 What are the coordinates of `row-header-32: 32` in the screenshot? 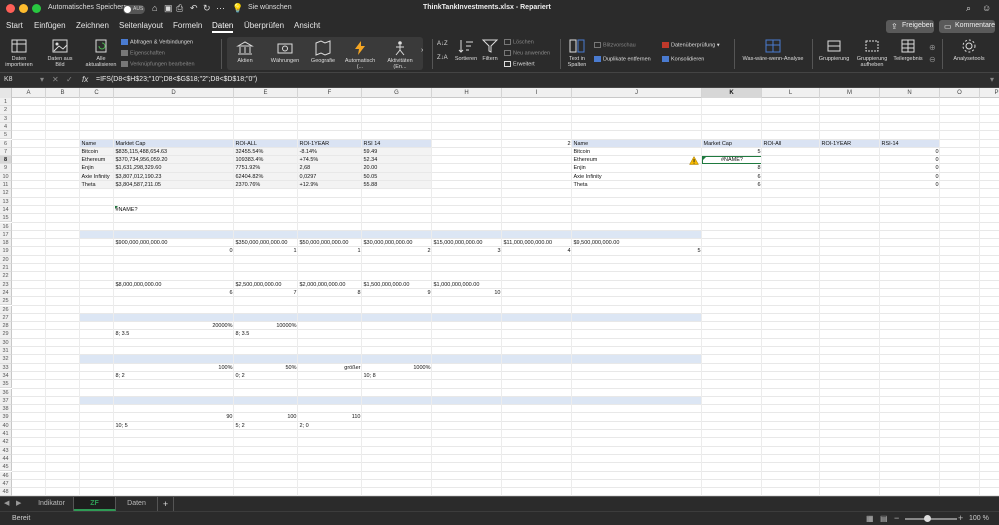 It's located at (6, 359).